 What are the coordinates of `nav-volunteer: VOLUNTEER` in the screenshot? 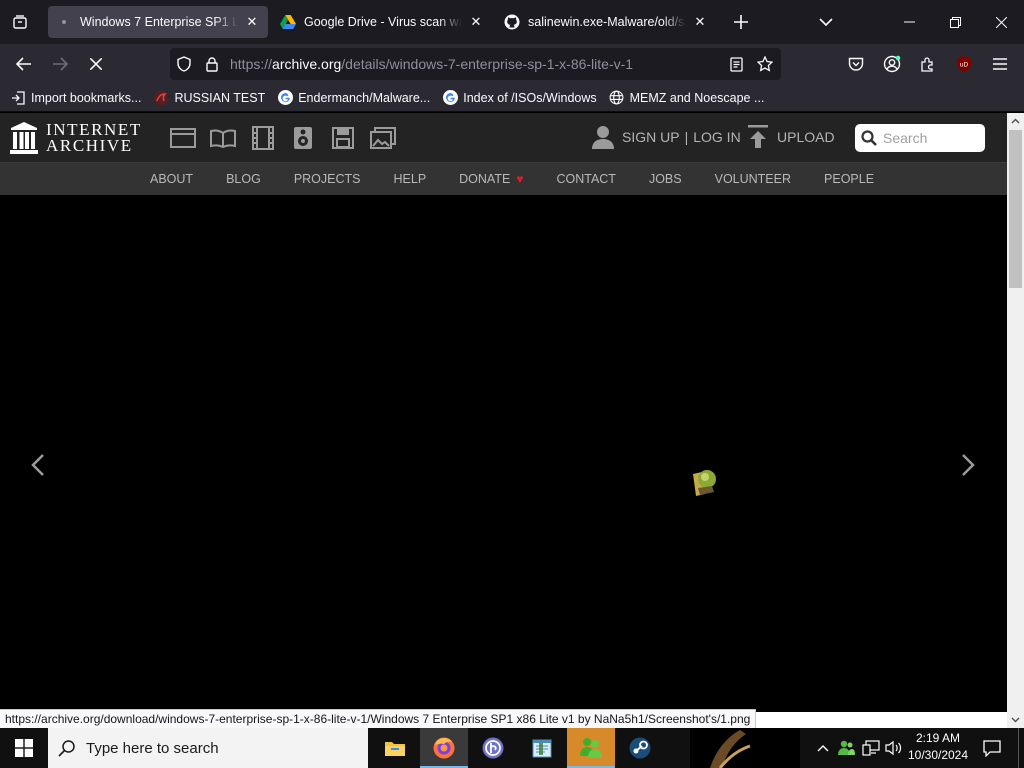 It's located at (753, 179).